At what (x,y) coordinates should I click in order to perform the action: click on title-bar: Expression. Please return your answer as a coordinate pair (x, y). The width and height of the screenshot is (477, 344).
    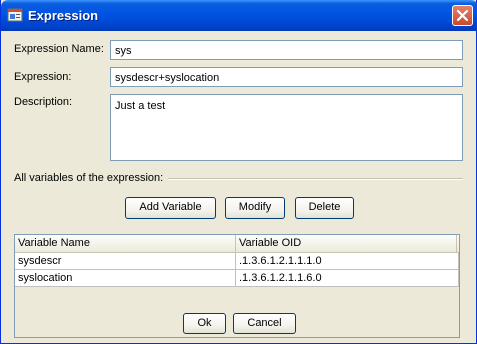
    Looking at the image, I should click on (239, 15).